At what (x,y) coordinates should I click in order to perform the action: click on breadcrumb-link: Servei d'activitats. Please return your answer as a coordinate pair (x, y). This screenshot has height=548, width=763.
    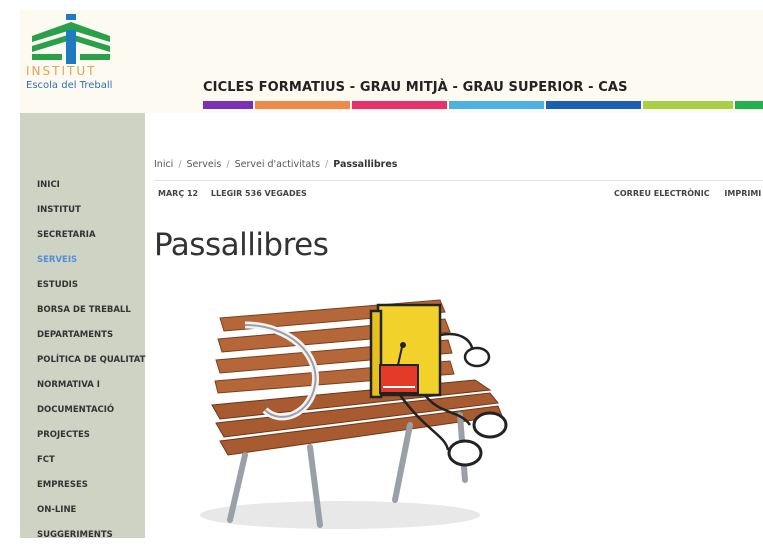
    Looking at the image, I should click on (277, 164).